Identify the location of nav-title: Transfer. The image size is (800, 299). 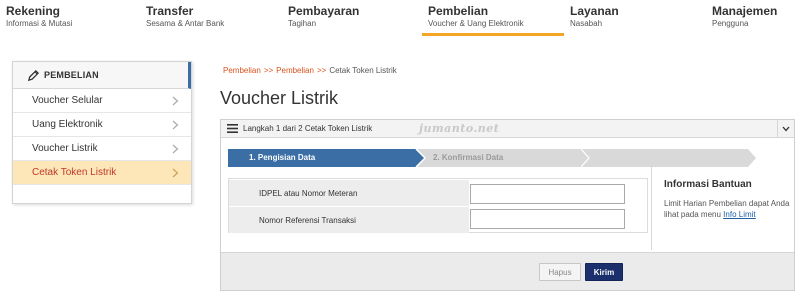
(170, 11).